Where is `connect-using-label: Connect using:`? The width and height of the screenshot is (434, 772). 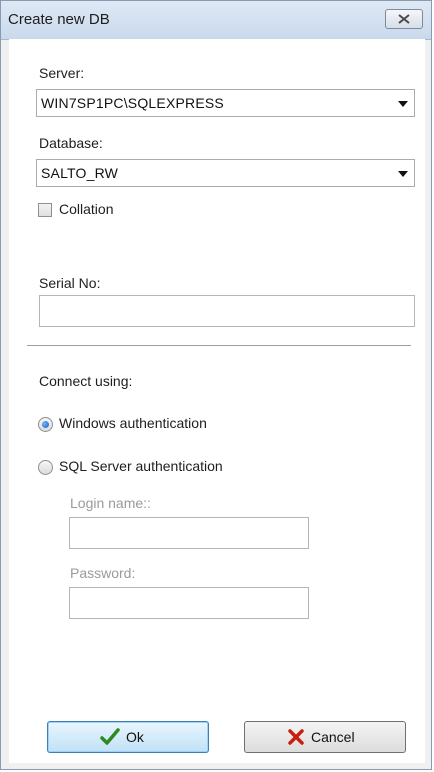 connect-using-label: Connect using: is located at coordinates (86, 381).